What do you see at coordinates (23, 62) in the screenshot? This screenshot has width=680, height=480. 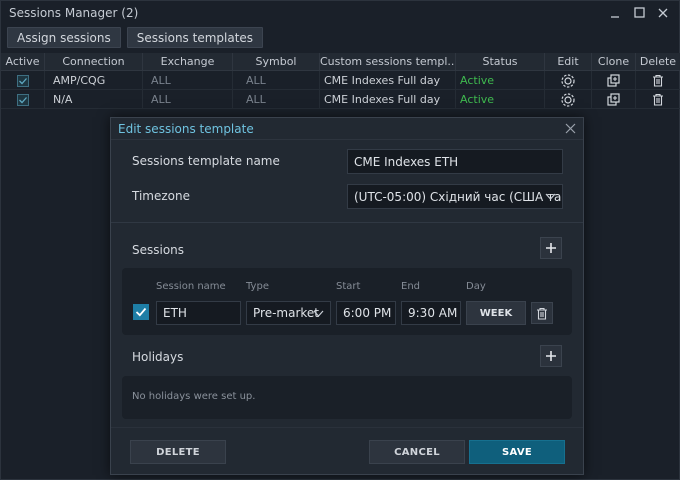 I see `column-header: Active` at bounding box center [23, 62].